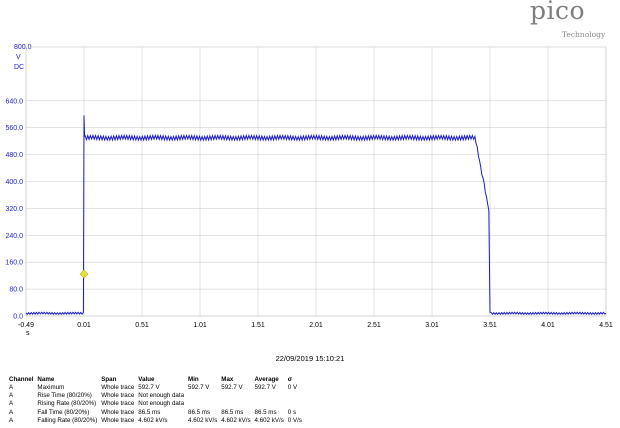 Image resolution: width=620 pixels, height=428 pixels. I want to click on measurement-cell: Fall Time (80/20%), so click(63, 412).